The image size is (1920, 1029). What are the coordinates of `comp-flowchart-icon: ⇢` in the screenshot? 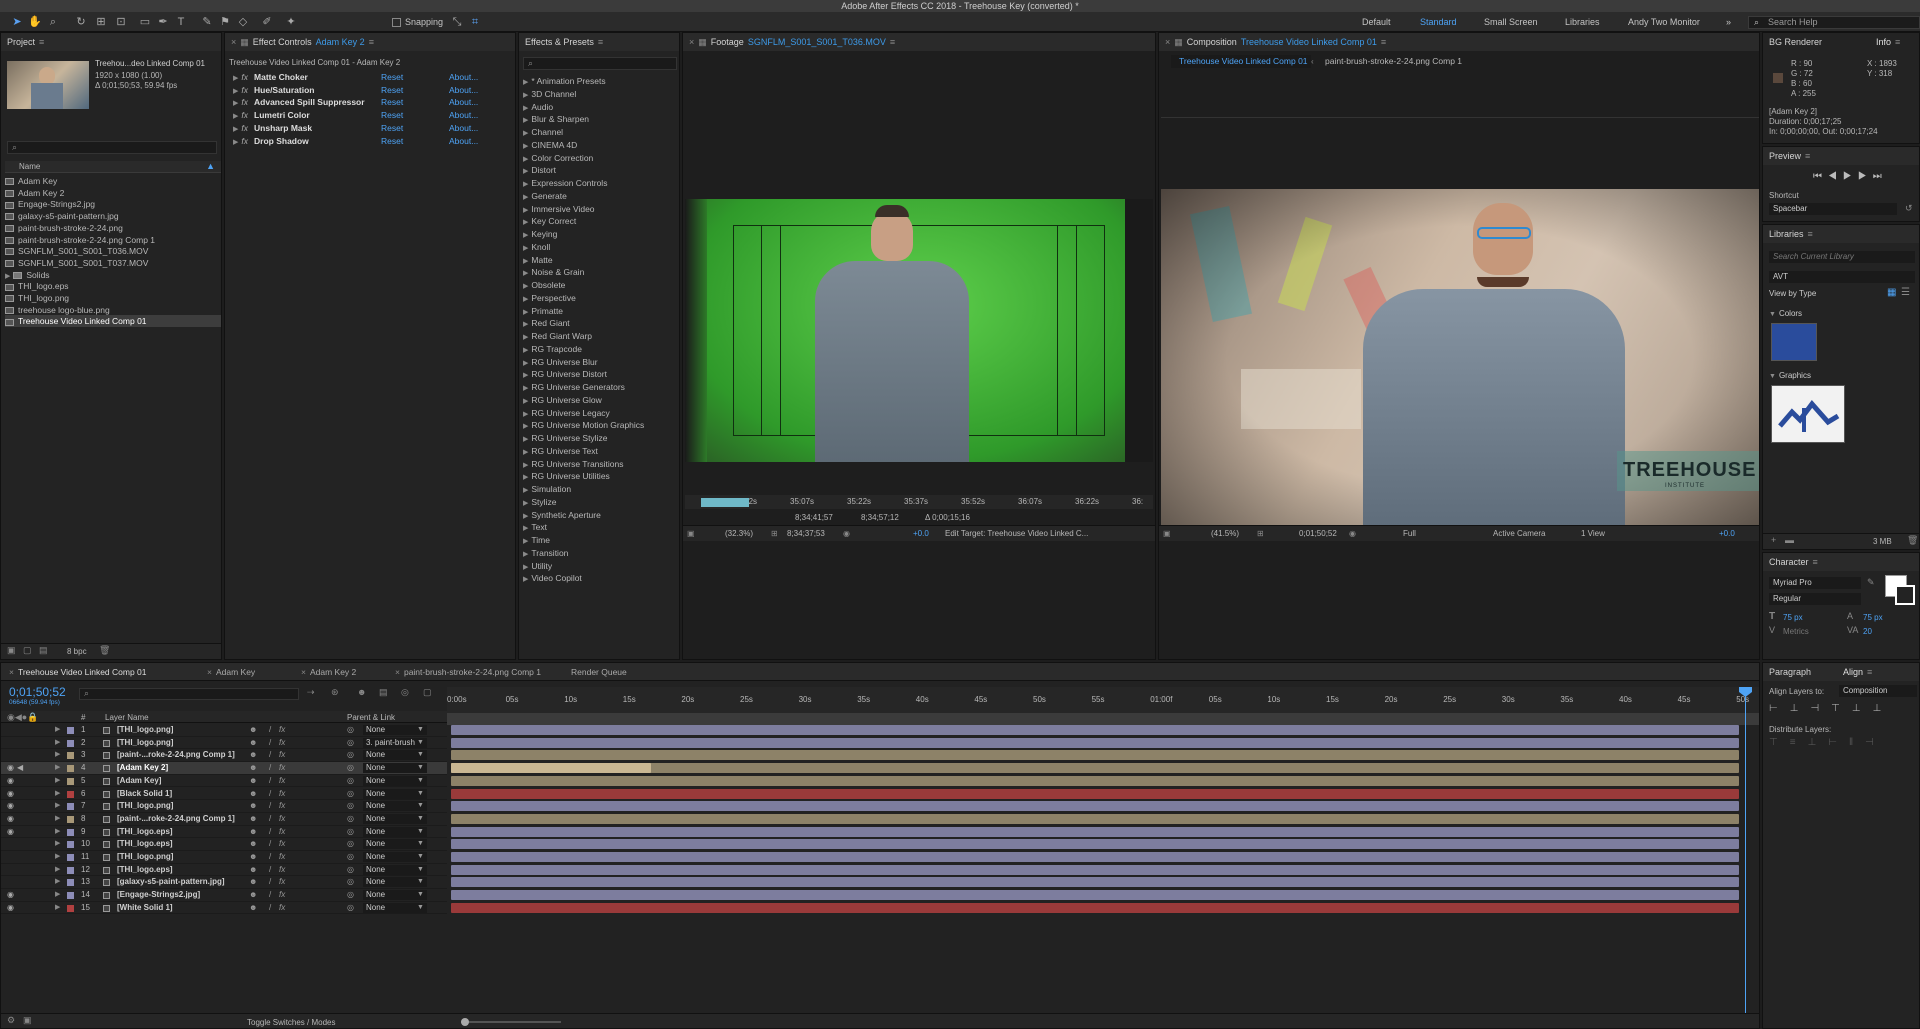 It's located at (311, 692).